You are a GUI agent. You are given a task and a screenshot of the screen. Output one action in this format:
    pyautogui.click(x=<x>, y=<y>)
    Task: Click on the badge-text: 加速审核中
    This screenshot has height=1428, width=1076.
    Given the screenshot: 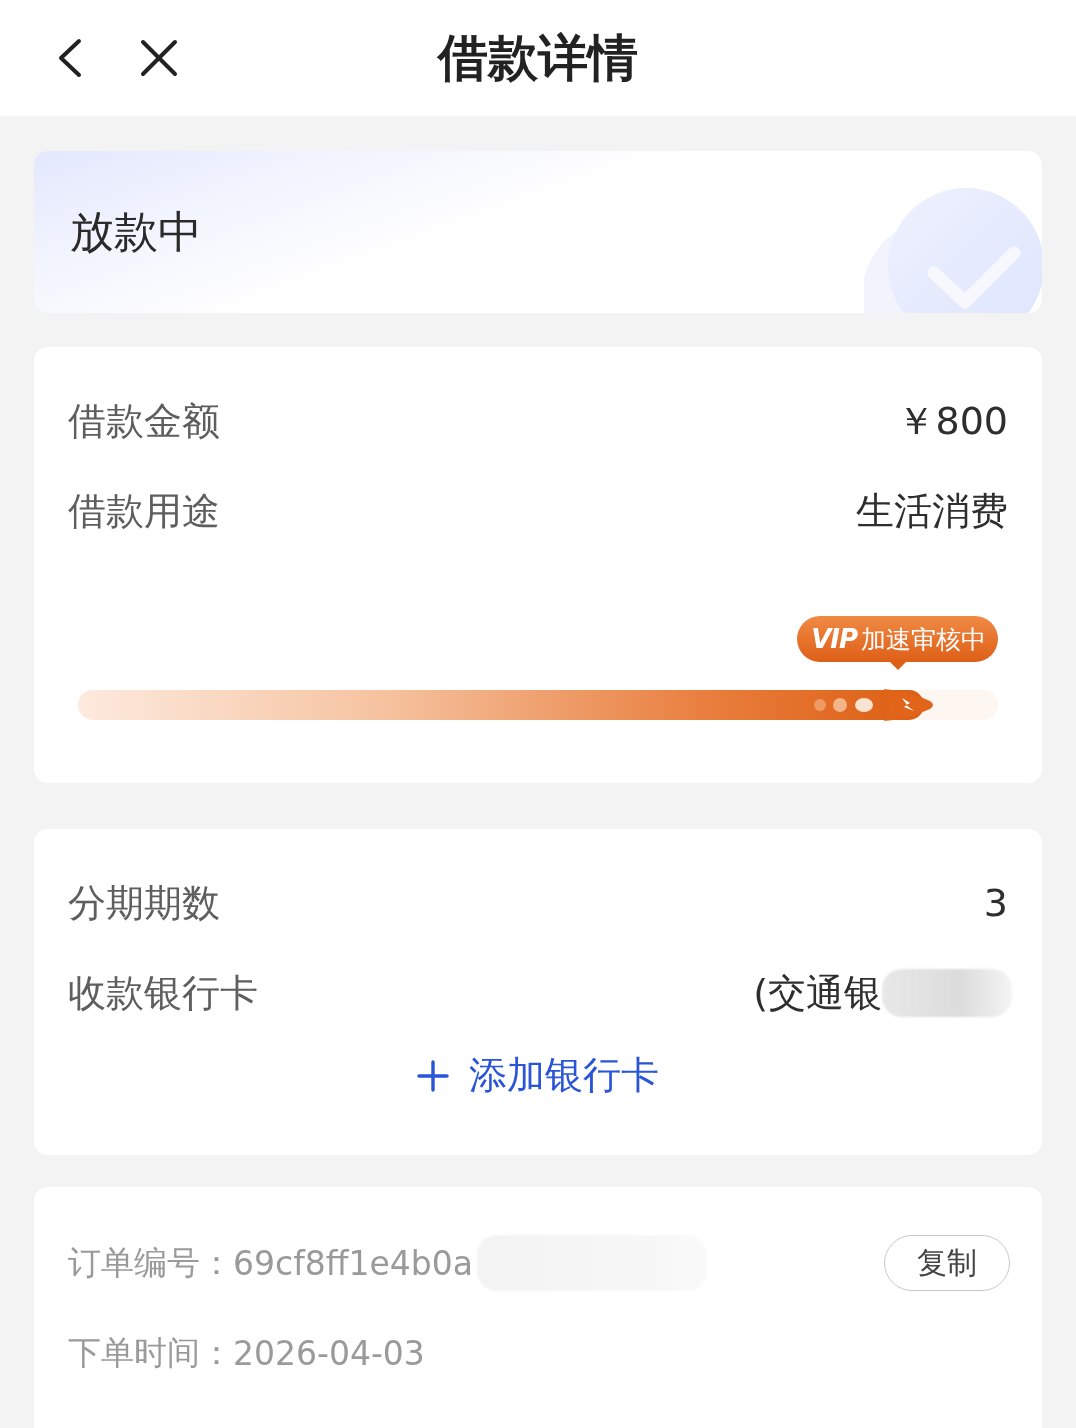 What is the action you would take?
    pyautogui.click(x=923, y=639)
    